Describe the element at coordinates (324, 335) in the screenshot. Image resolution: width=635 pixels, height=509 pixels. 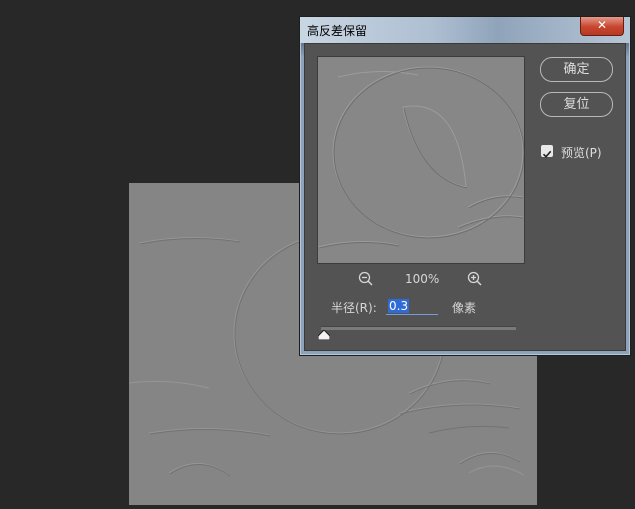
I see `radius-slider-thumb` at that location.